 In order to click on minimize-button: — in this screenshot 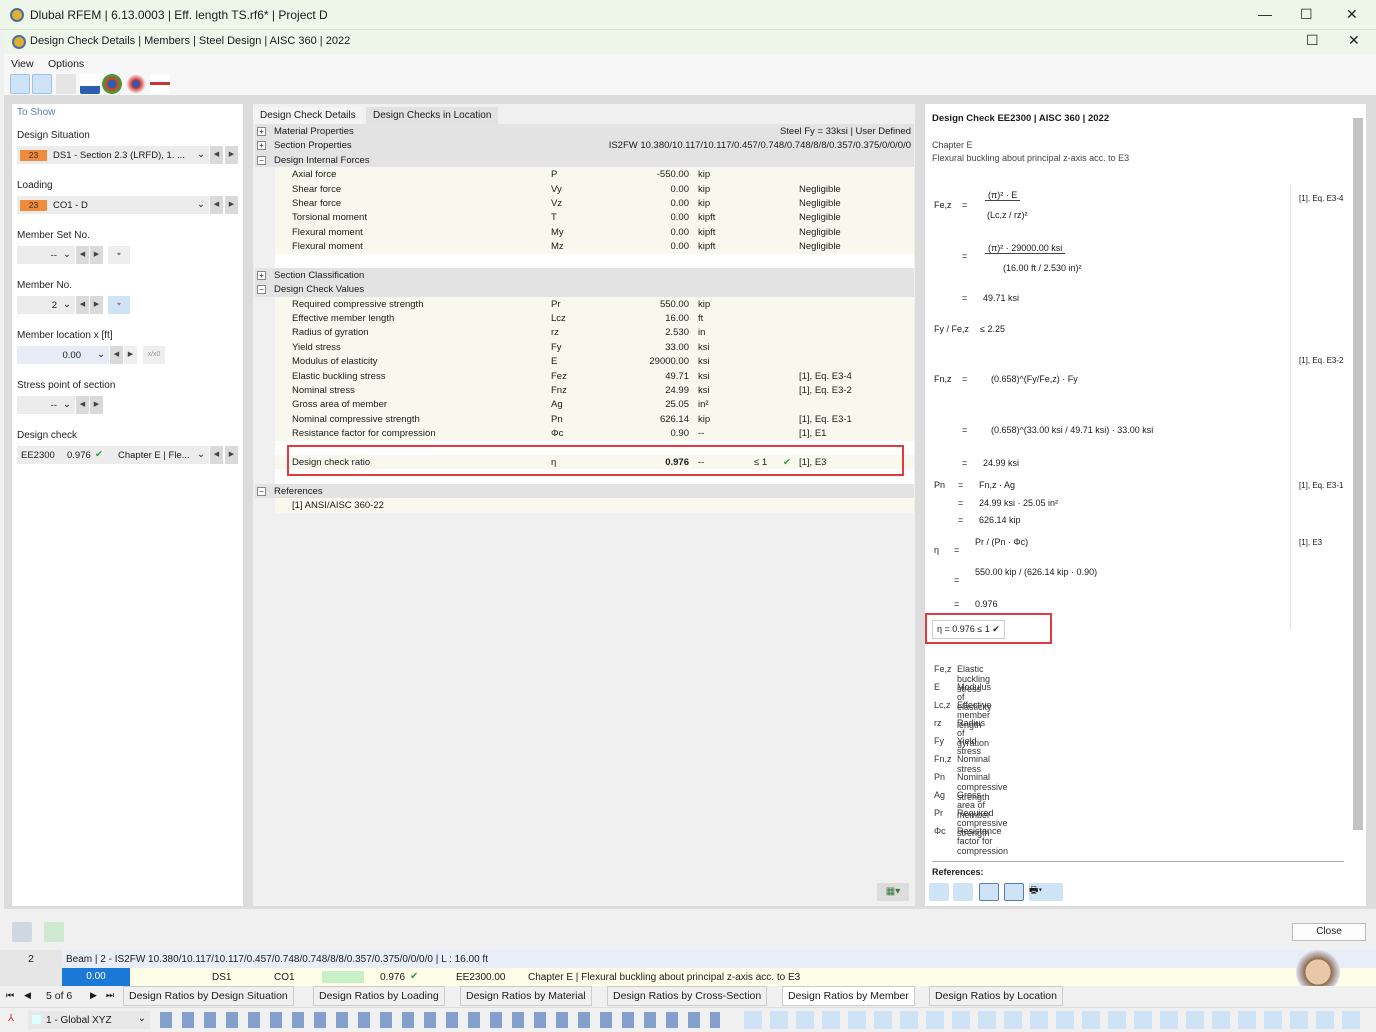, I will do `click(1265, 14)`.